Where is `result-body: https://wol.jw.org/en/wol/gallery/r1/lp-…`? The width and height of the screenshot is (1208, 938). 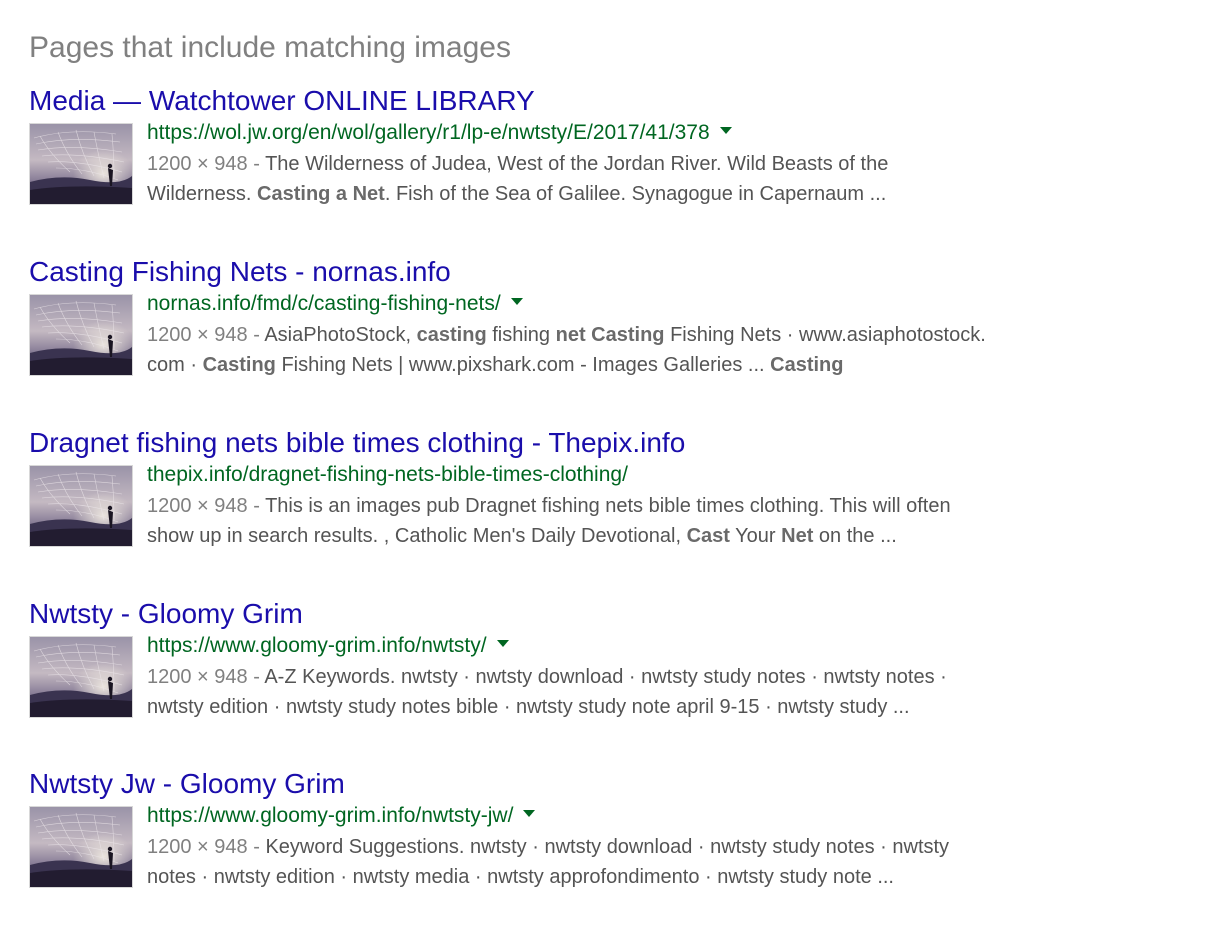 result-body: https://wol.jw.org/en/wol/gallery/r1/lp-… is located at coordinates (579, 161).